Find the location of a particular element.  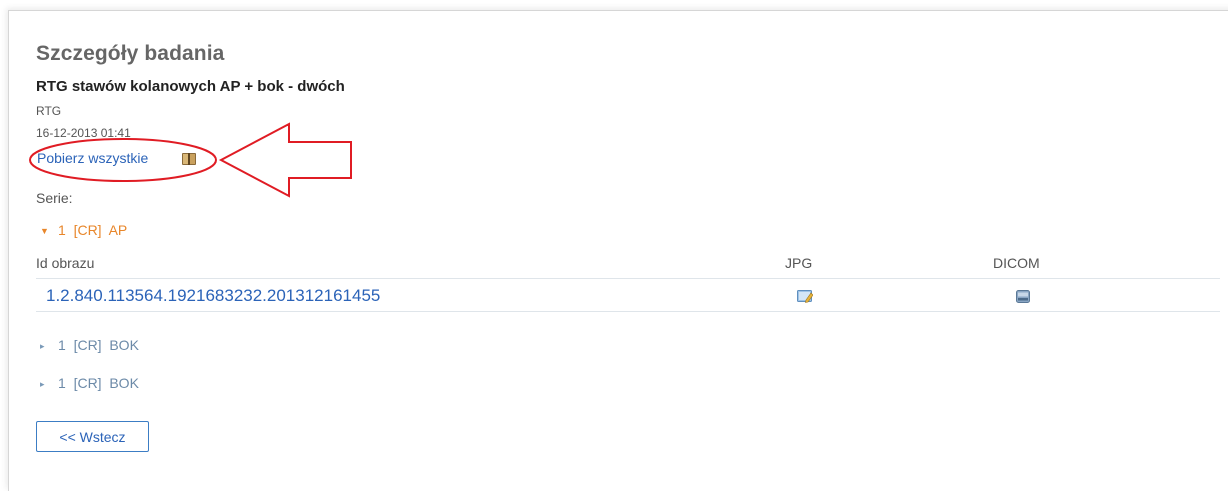

exam-name: RTG stawów kolanowych AP + bok - dwóch is located at coordinates (190, 86).